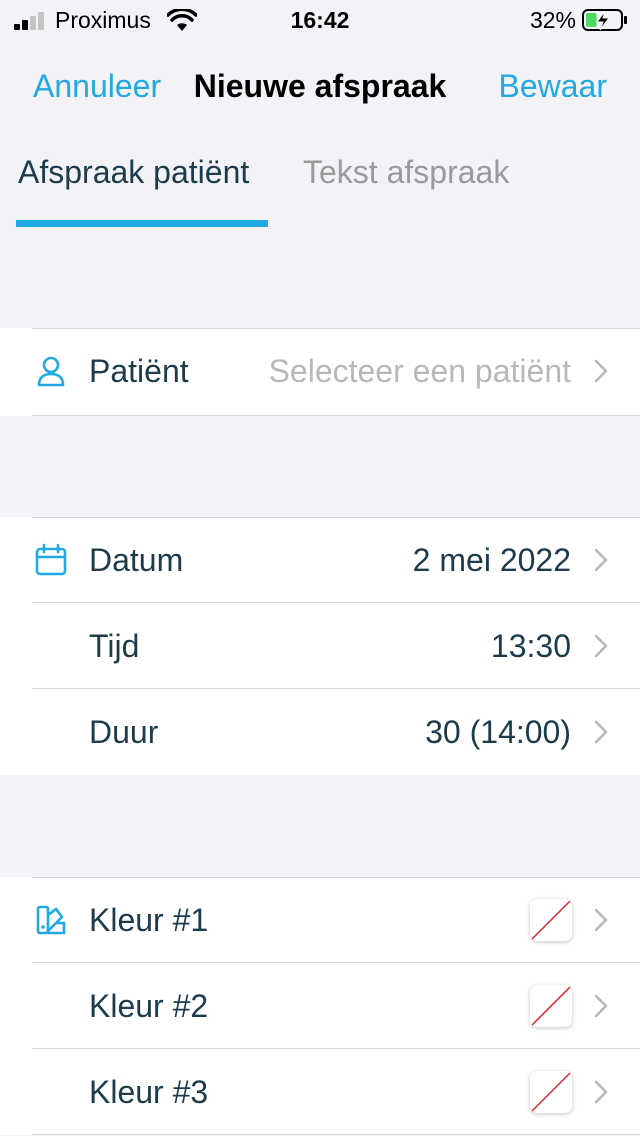 This screenshot has width=640, height=1136. I want to click on duration-row: Duur 30 (14:00), so click(320, 732).